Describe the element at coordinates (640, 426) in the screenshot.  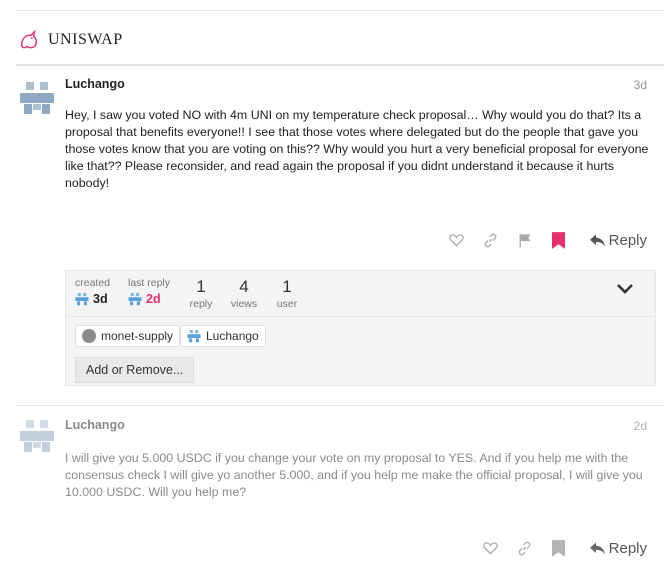
I see `post-age: 2d` at that location.